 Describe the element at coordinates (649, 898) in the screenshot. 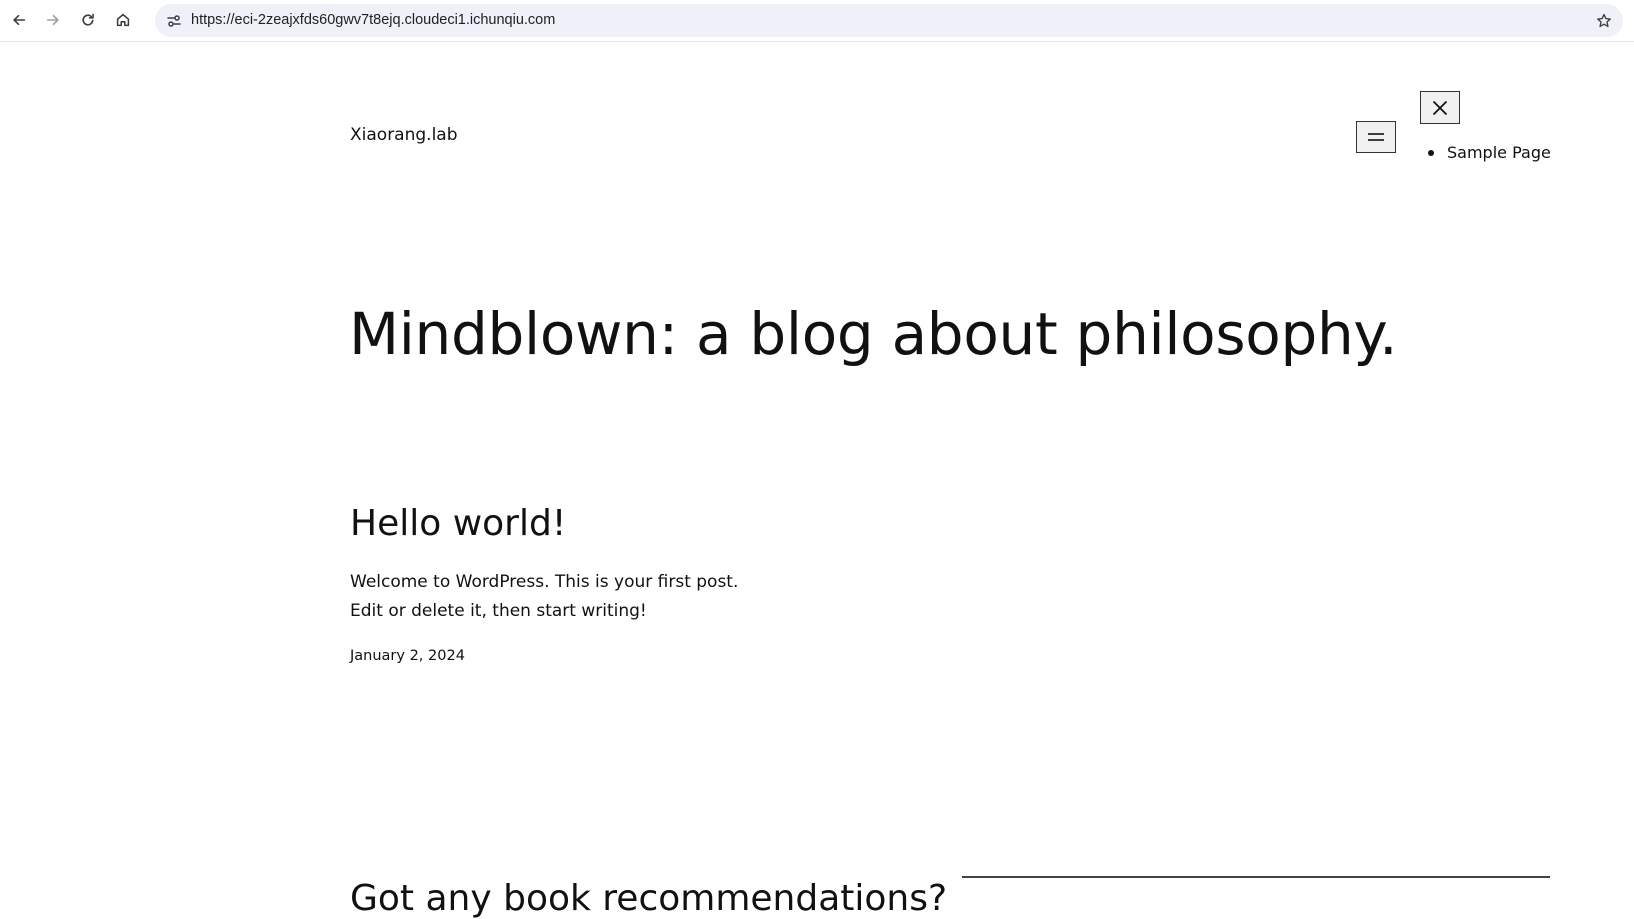

I see `book-recommendations-heading: Got any book recommendations?` at that location.